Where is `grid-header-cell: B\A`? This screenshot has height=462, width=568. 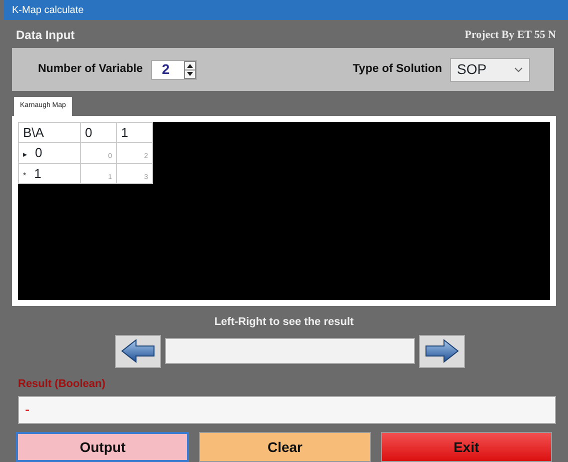
grid-header-cell: B\A is located at coordinates (49, 132).